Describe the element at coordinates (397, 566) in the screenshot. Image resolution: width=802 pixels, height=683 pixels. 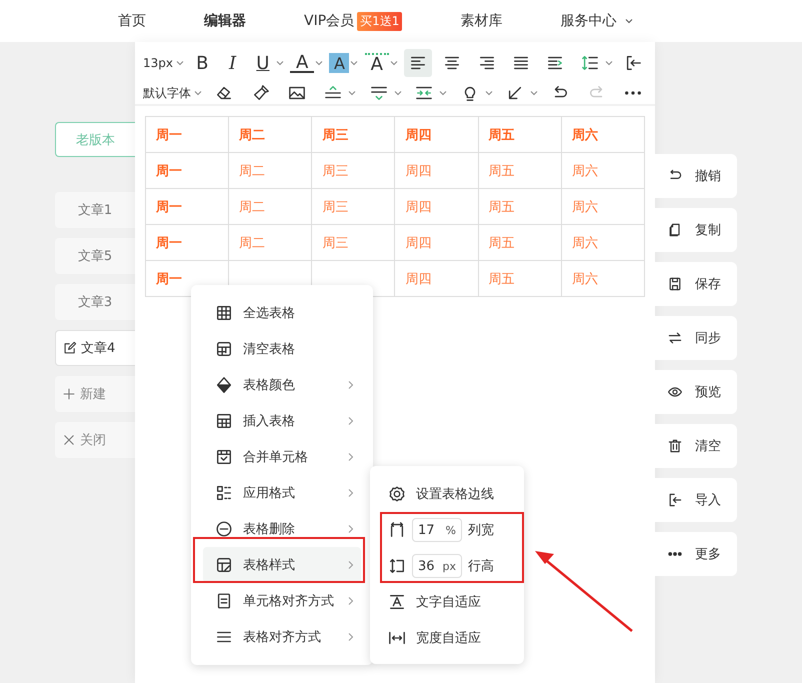
I see `row-height-icon` at that location.